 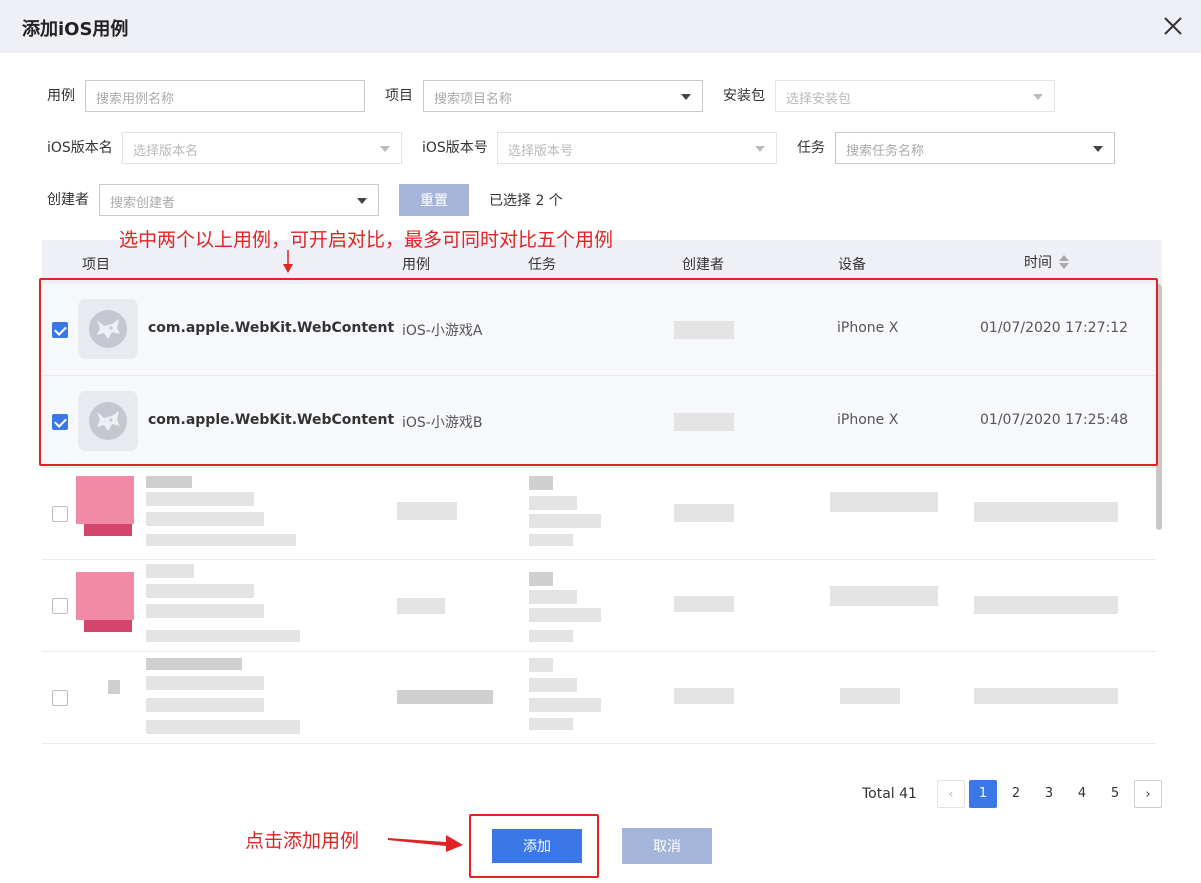 I want to click on column-header-creator: 创建者, so click(x=703, y=265).